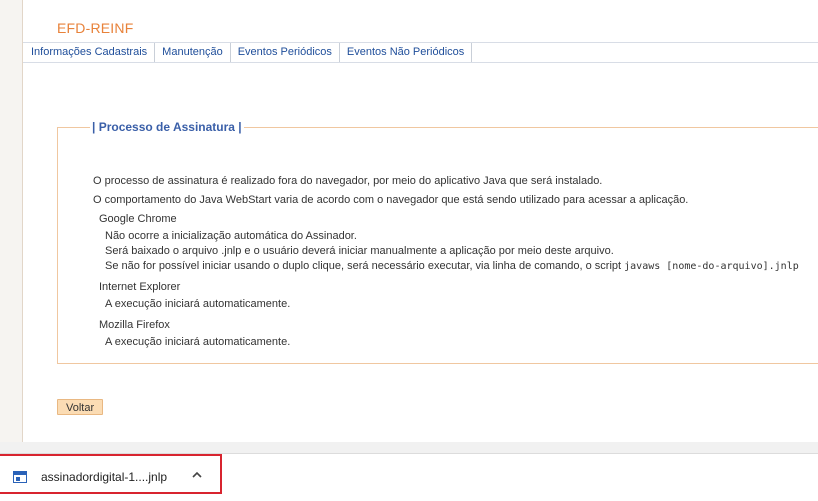  Describe the element at coordinates (20, 477) in the screenshot. I see `jnlp-file-icon` at that location.